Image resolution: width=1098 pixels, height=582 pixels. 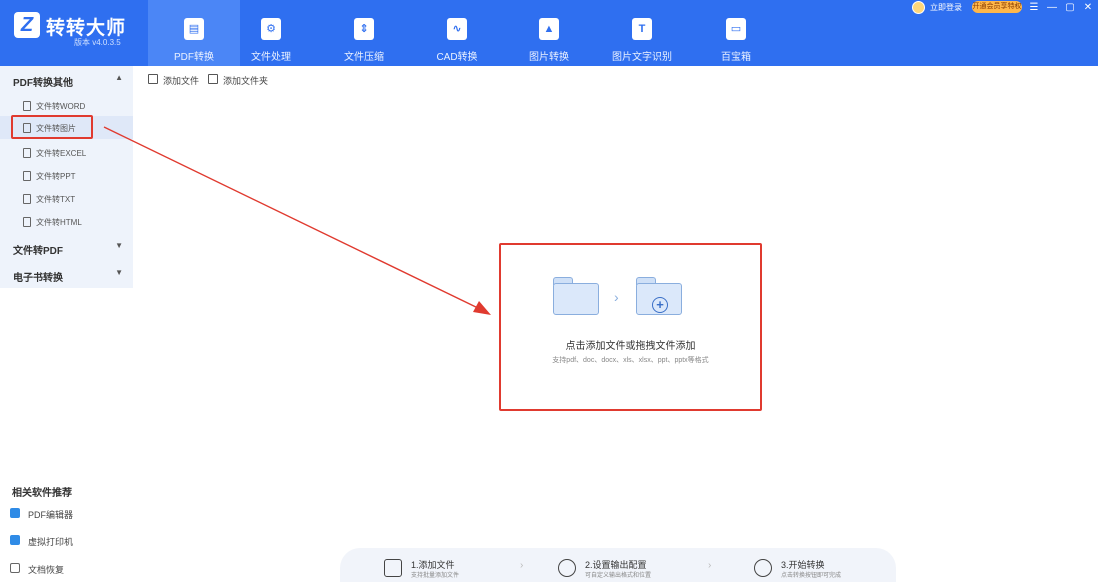 What do you see at coordinates (364, 29) in the screenshot?
I see `compress-icon: ⇕` at bounding box center [364, 29].